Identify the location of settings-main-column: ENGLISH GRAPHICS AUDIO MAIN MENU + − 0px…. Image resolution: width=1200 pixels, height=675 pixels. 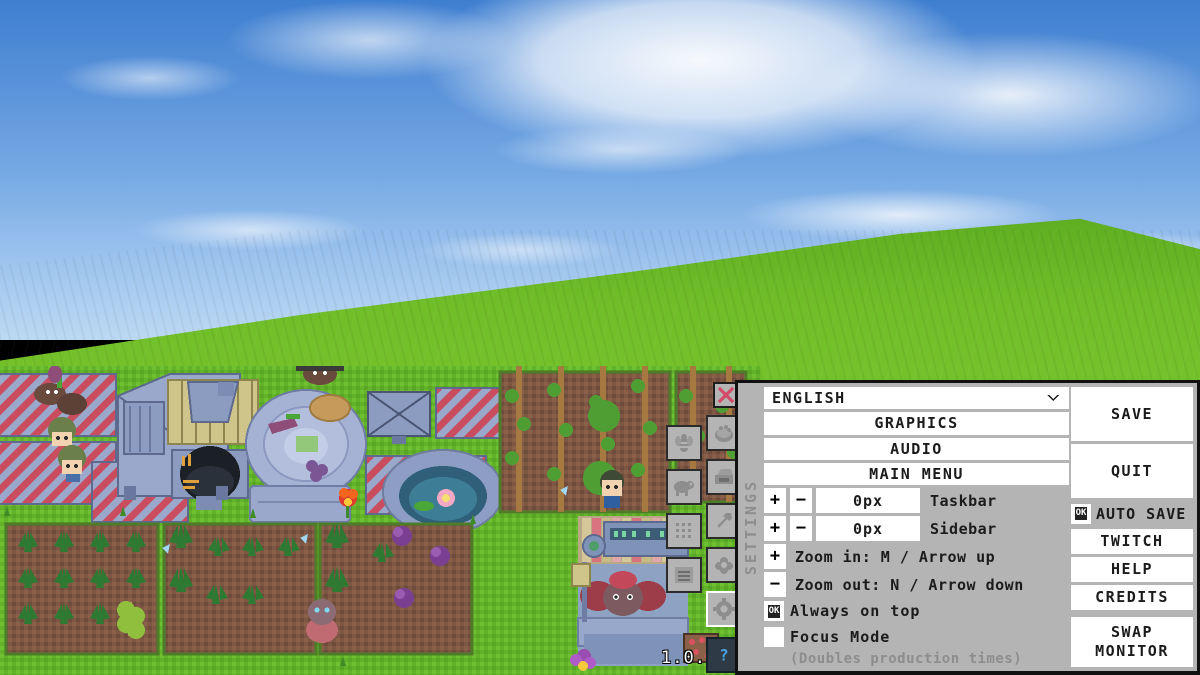
(916, 527).